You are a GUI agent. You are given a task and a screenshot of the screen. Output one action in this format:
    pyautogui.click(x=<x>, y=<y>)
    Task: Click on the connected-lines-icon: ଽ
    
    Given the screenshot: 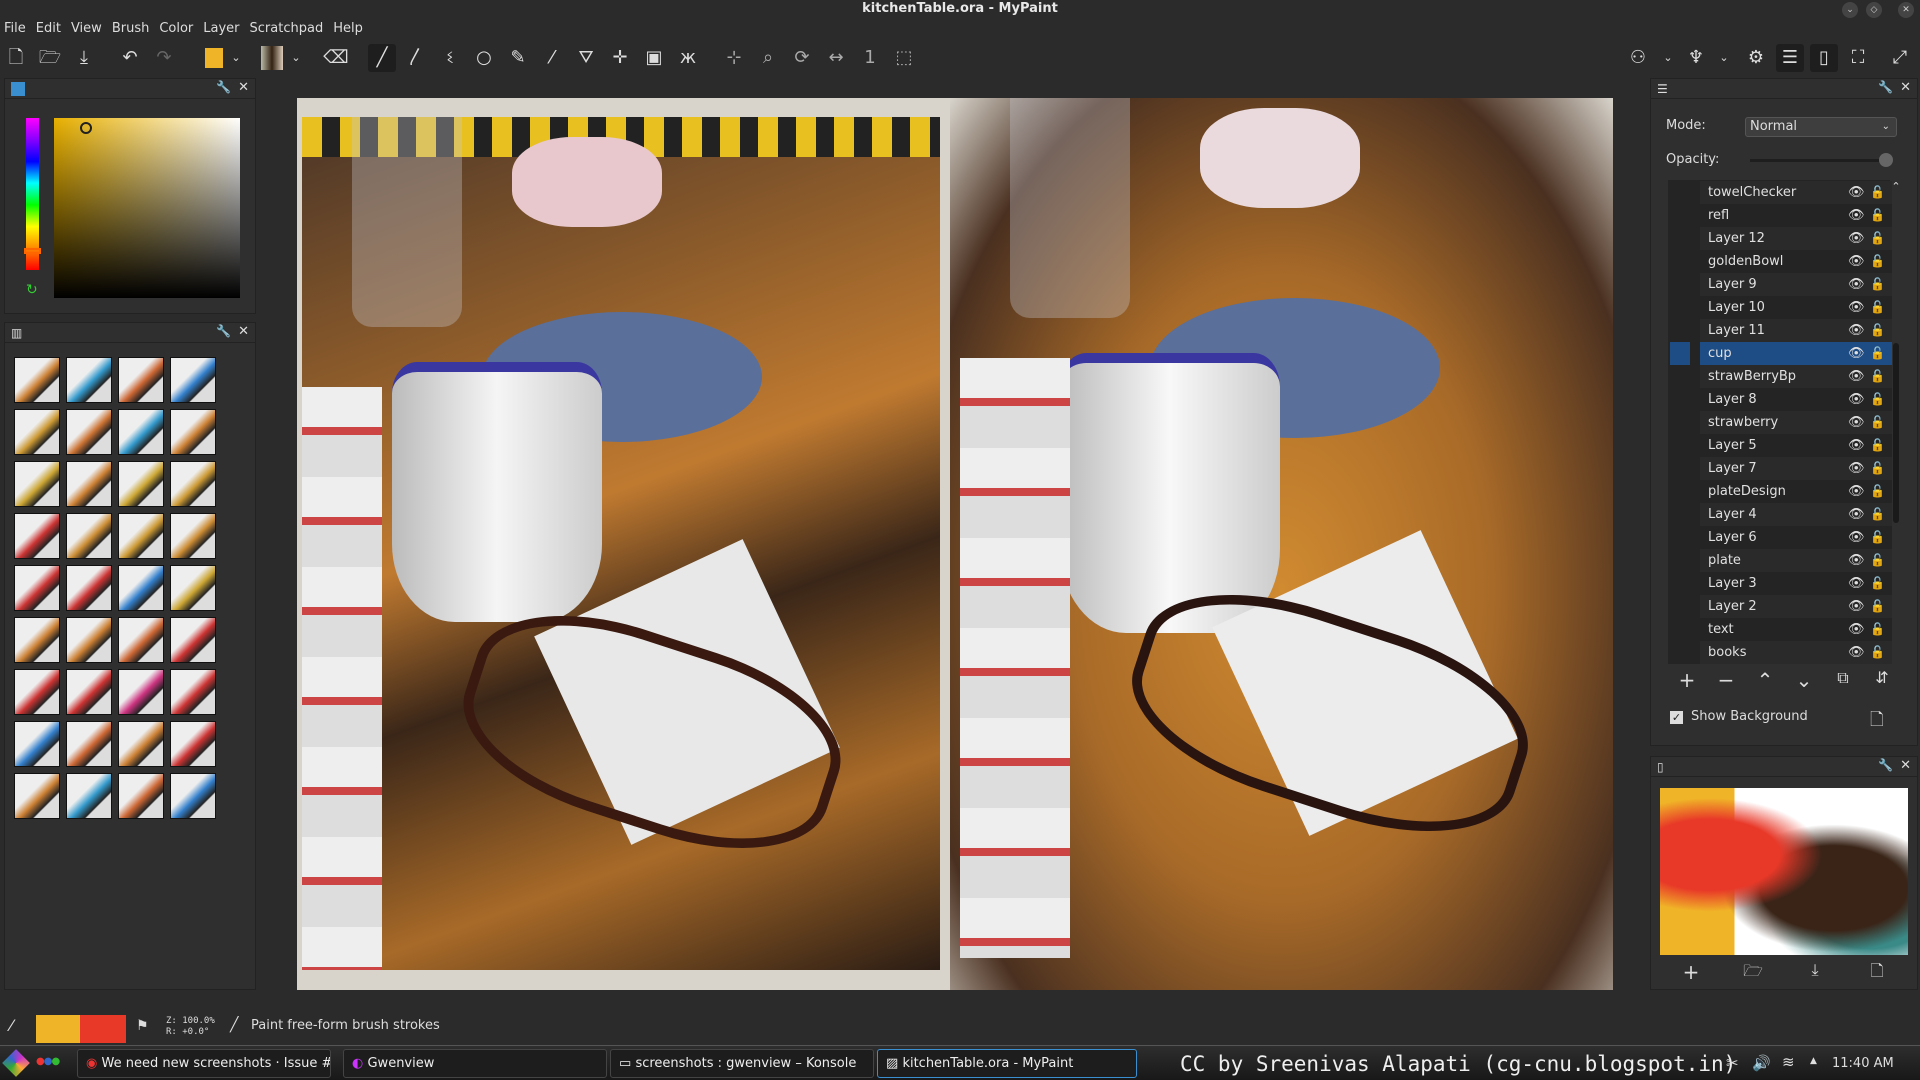 What is the action you would take?
    pyautogui.click(x=450, y=58)
    